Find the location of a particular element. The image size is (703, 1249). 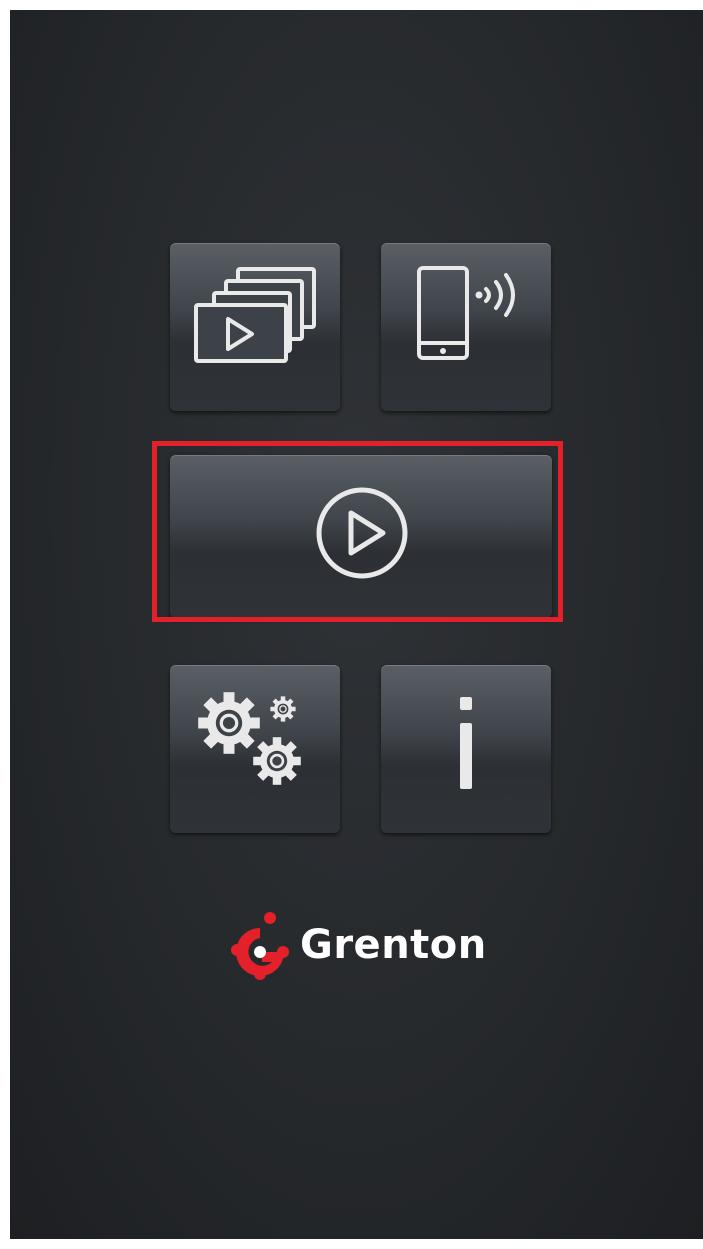

brand-logo: Grenton is located at coordinates (358, 945).